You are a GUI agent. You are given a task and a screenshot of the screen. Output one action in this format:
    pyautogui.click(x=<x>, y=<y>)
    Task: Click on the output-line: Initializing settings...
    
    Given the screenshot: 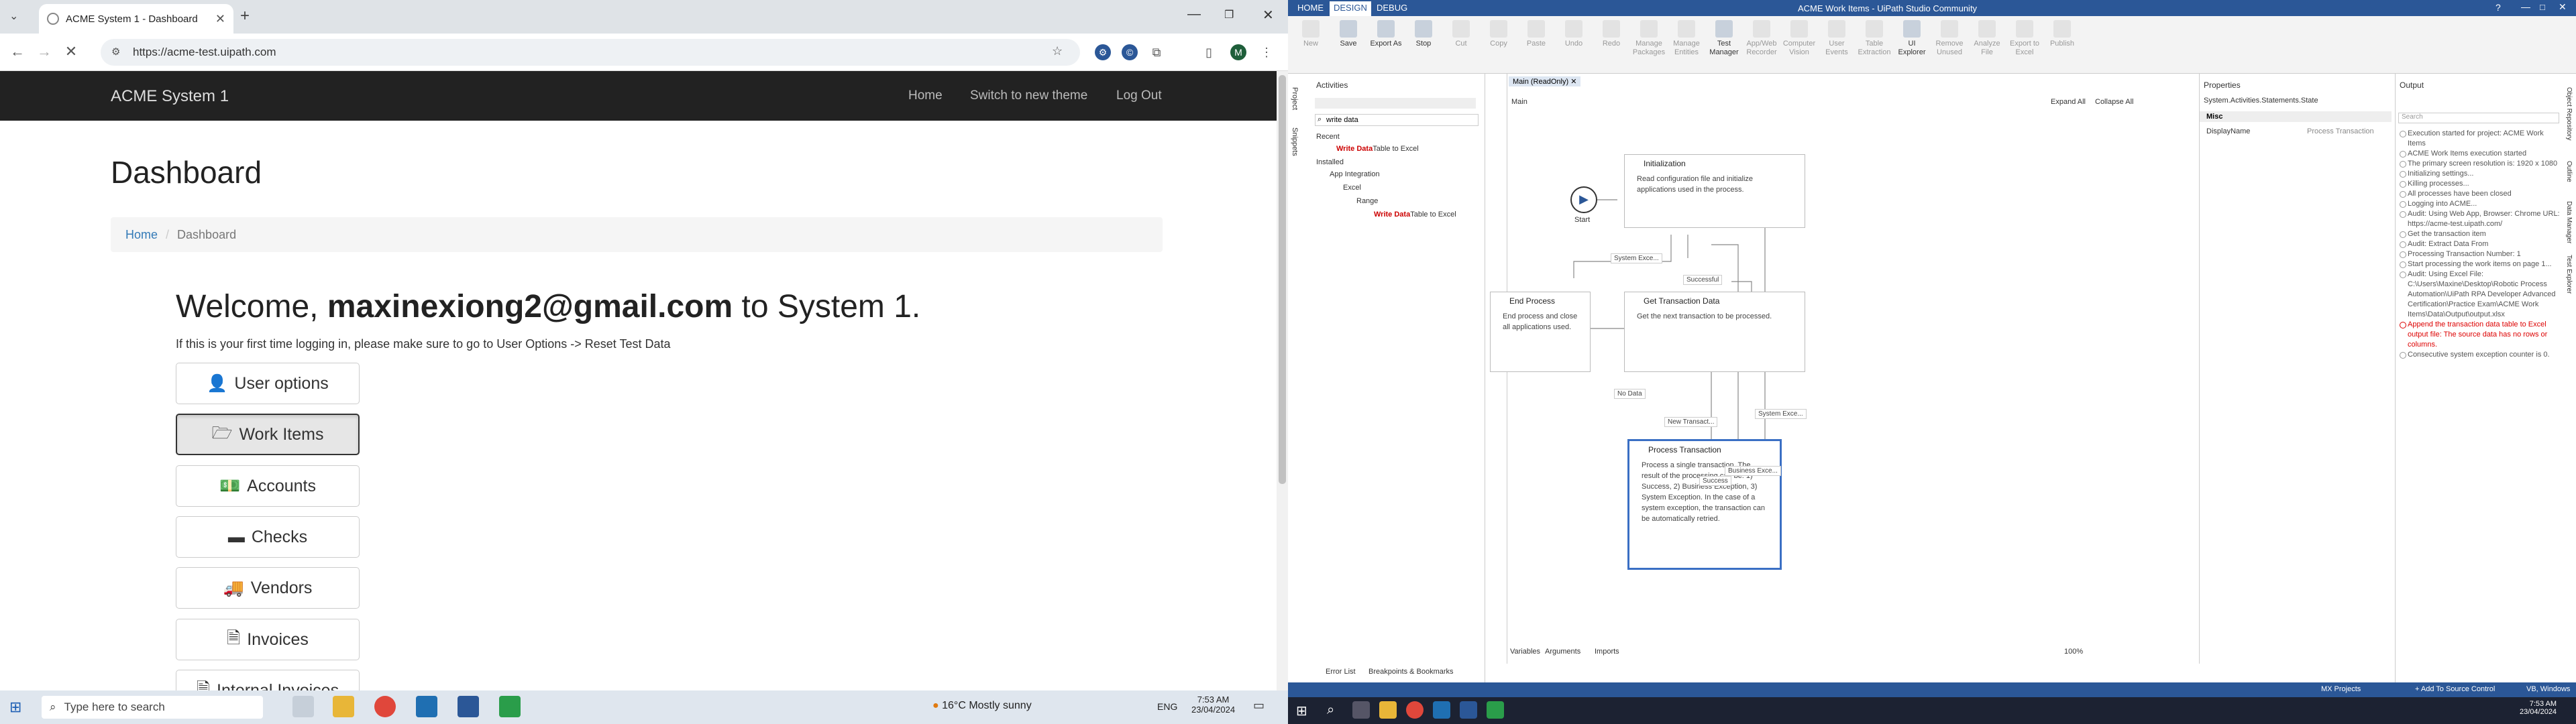 What is the action you would take?
    pyautogui.click(x=2480, y=174)
    